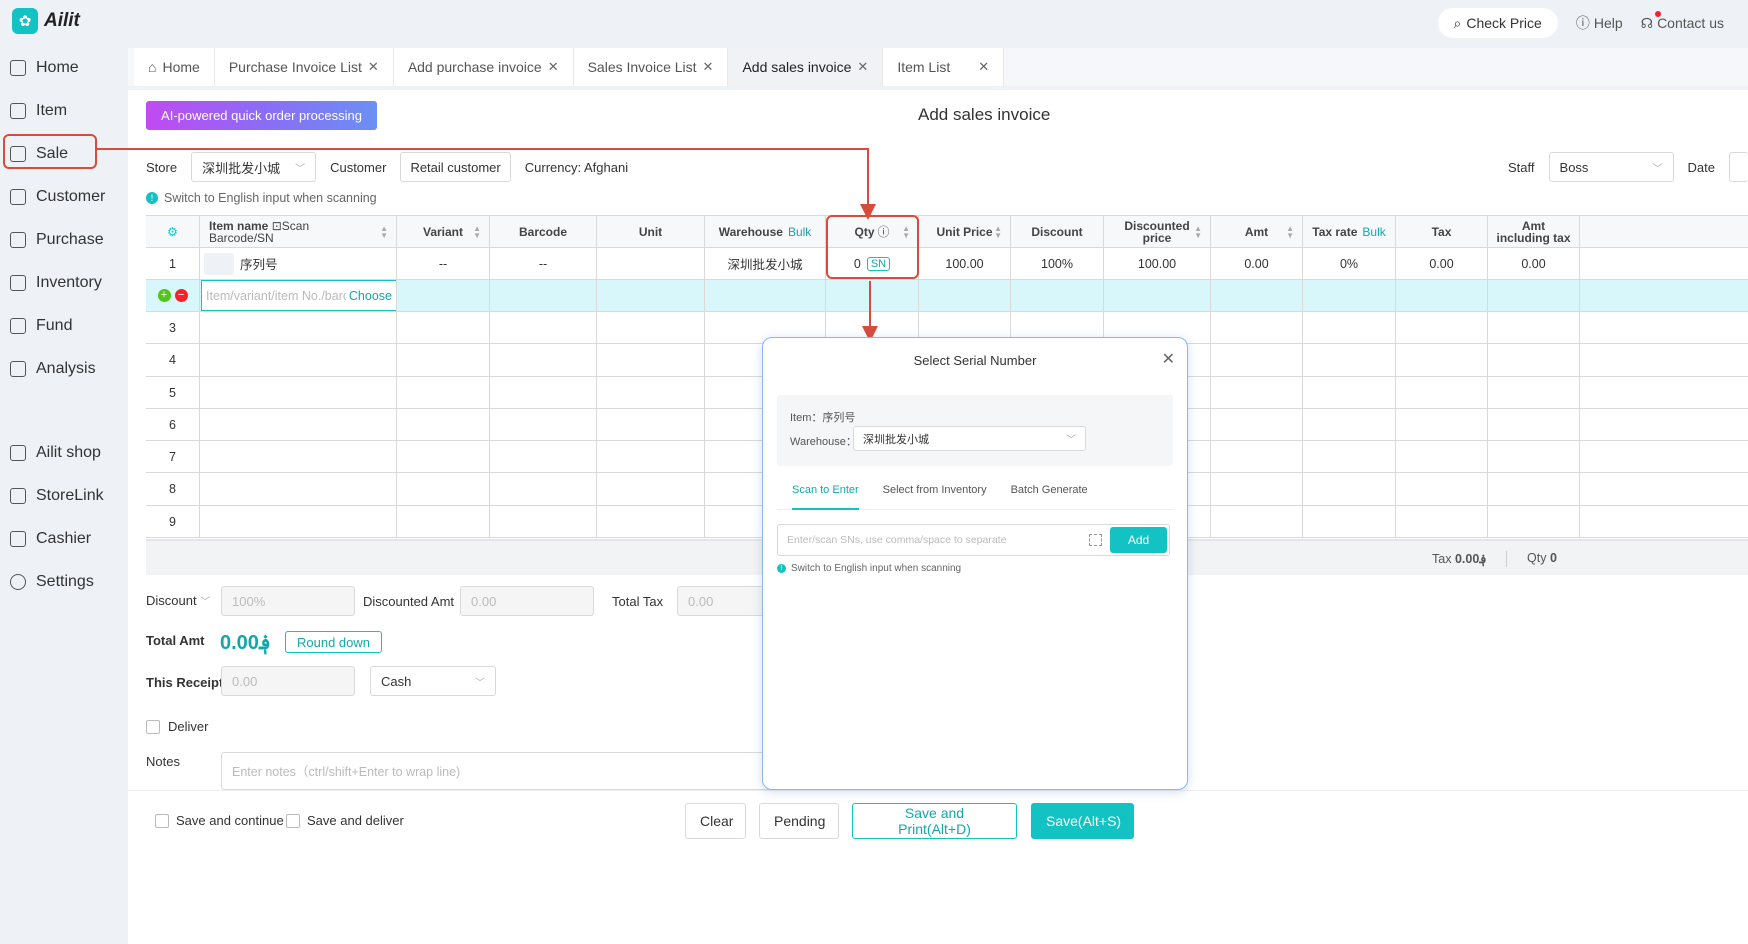  What do you see at coordinates (1442, 263) in the screenshot?
I see `cell-tax: 0.00` at bounding box center [1442, 263].